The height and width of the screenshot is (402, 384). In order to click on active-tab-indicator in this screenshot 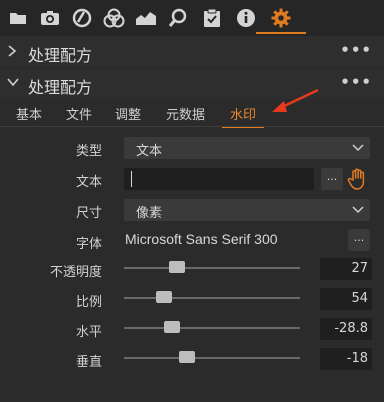, I will do `click(243, 115)`.